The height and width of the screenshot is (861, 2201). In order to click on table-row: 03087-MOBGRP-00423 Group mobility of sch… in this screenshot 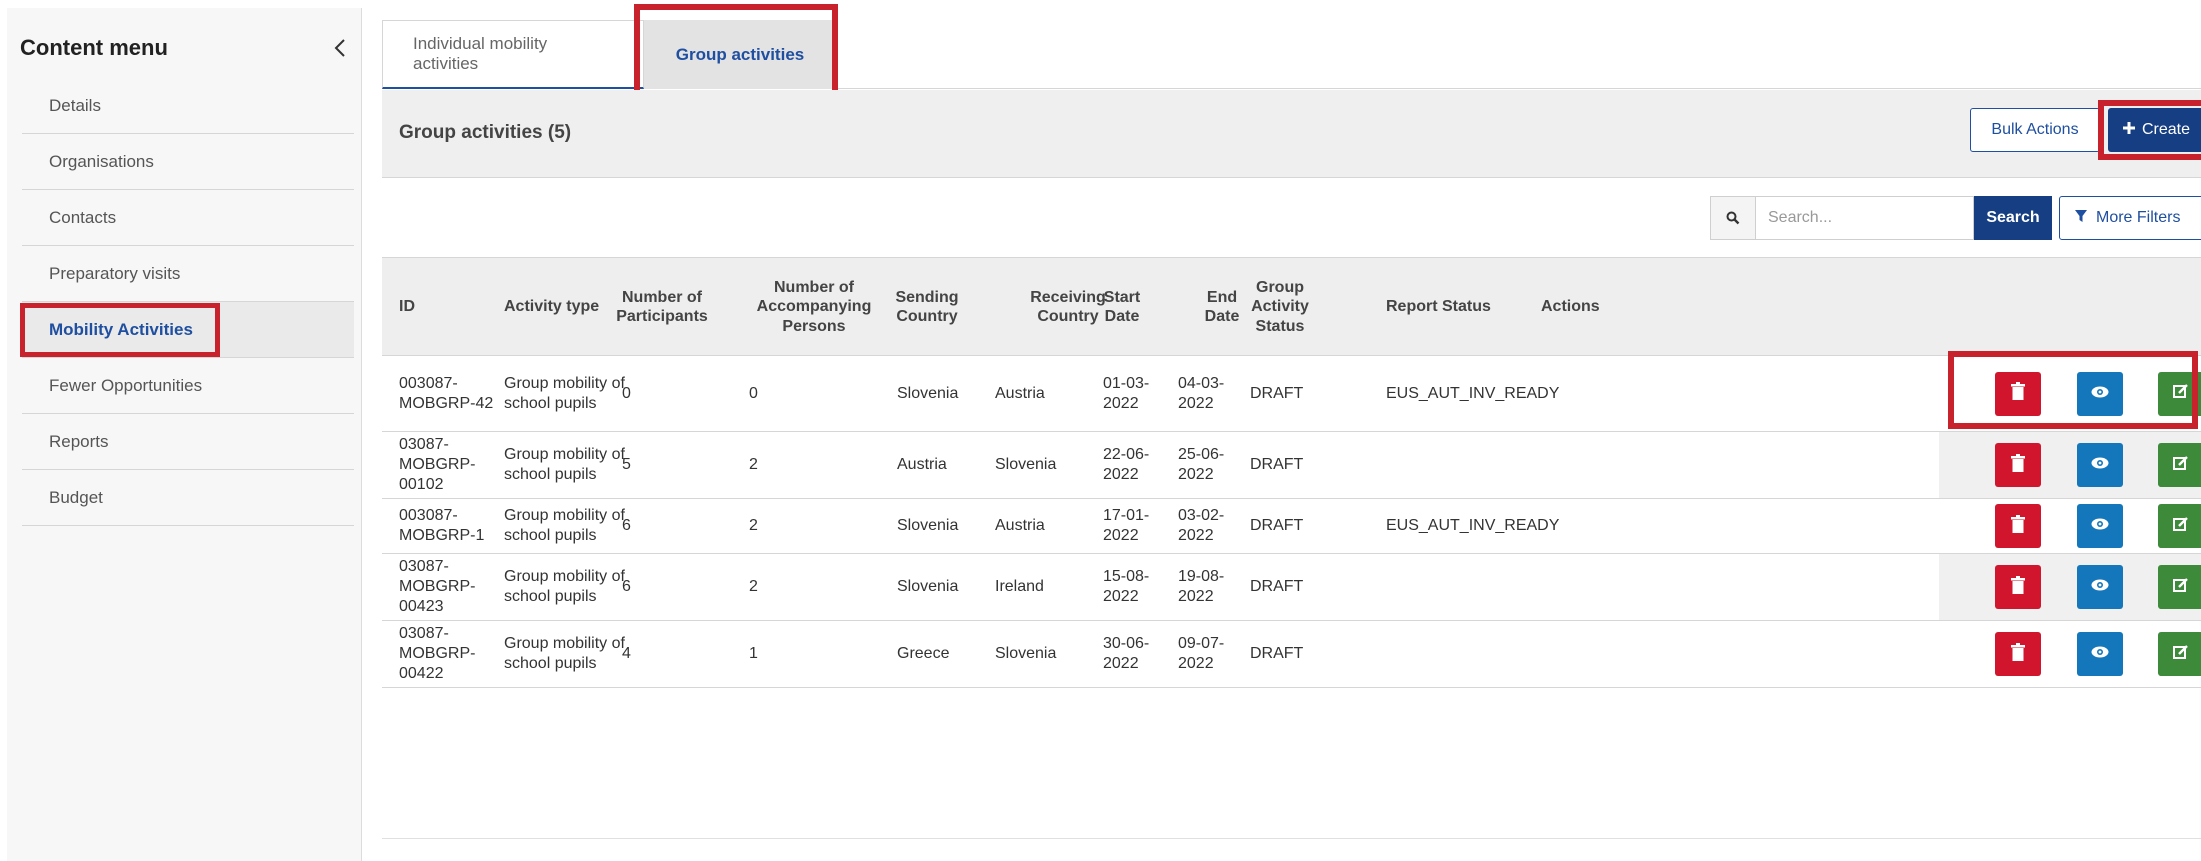, I will do `click(1291, 587)`.